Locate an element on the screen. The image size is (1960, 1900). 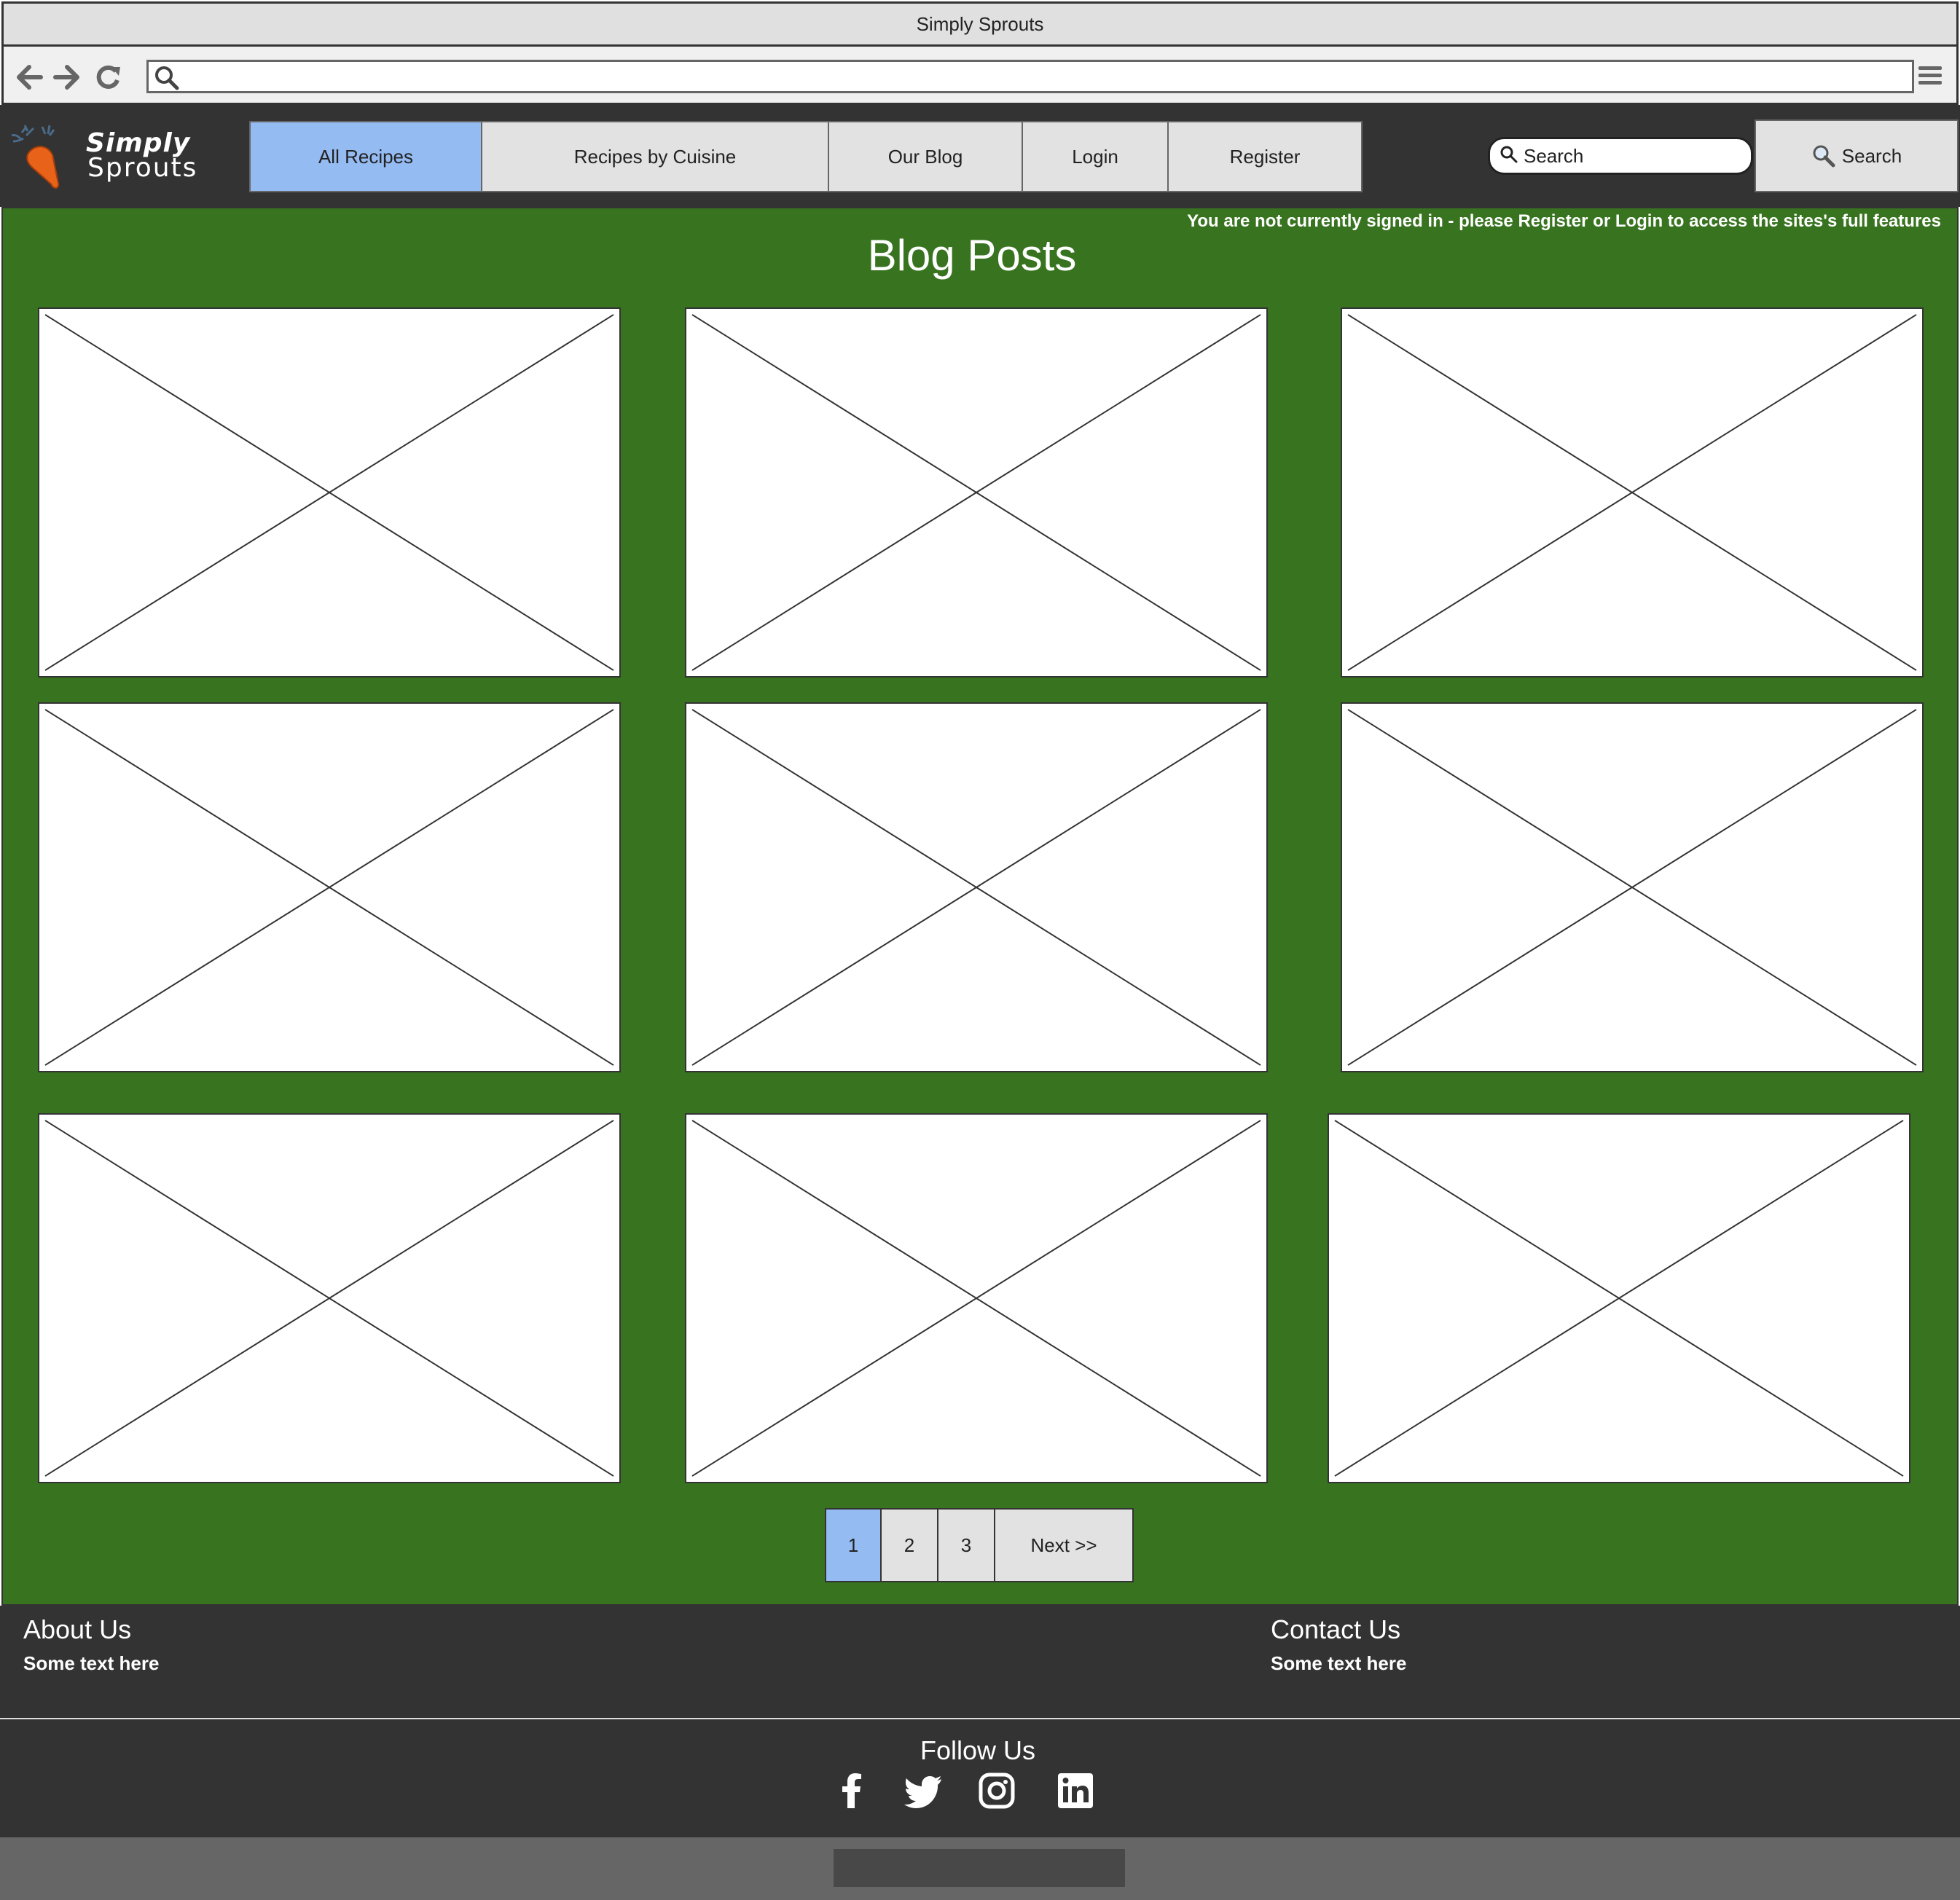
twitter-icon is located at coordinates (923, 1791).